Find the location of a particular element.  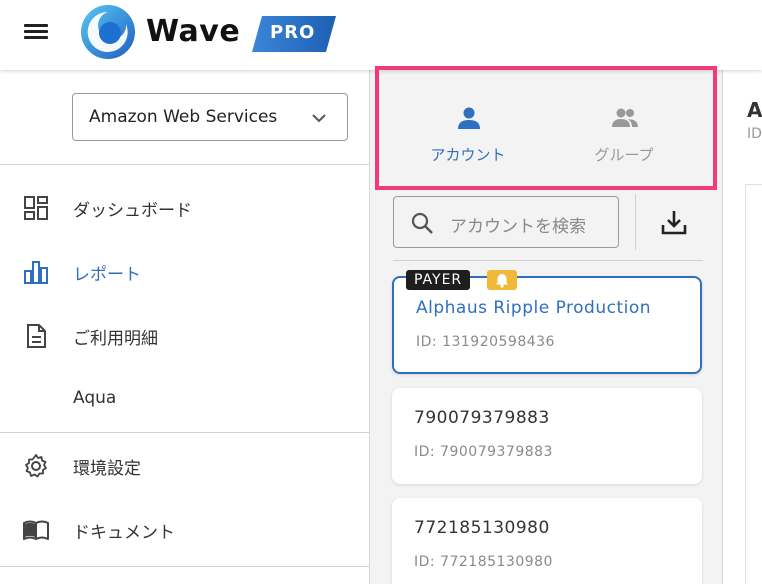

cloud-provider-select: Amazon Web Services is located at coordinates (210, 117).